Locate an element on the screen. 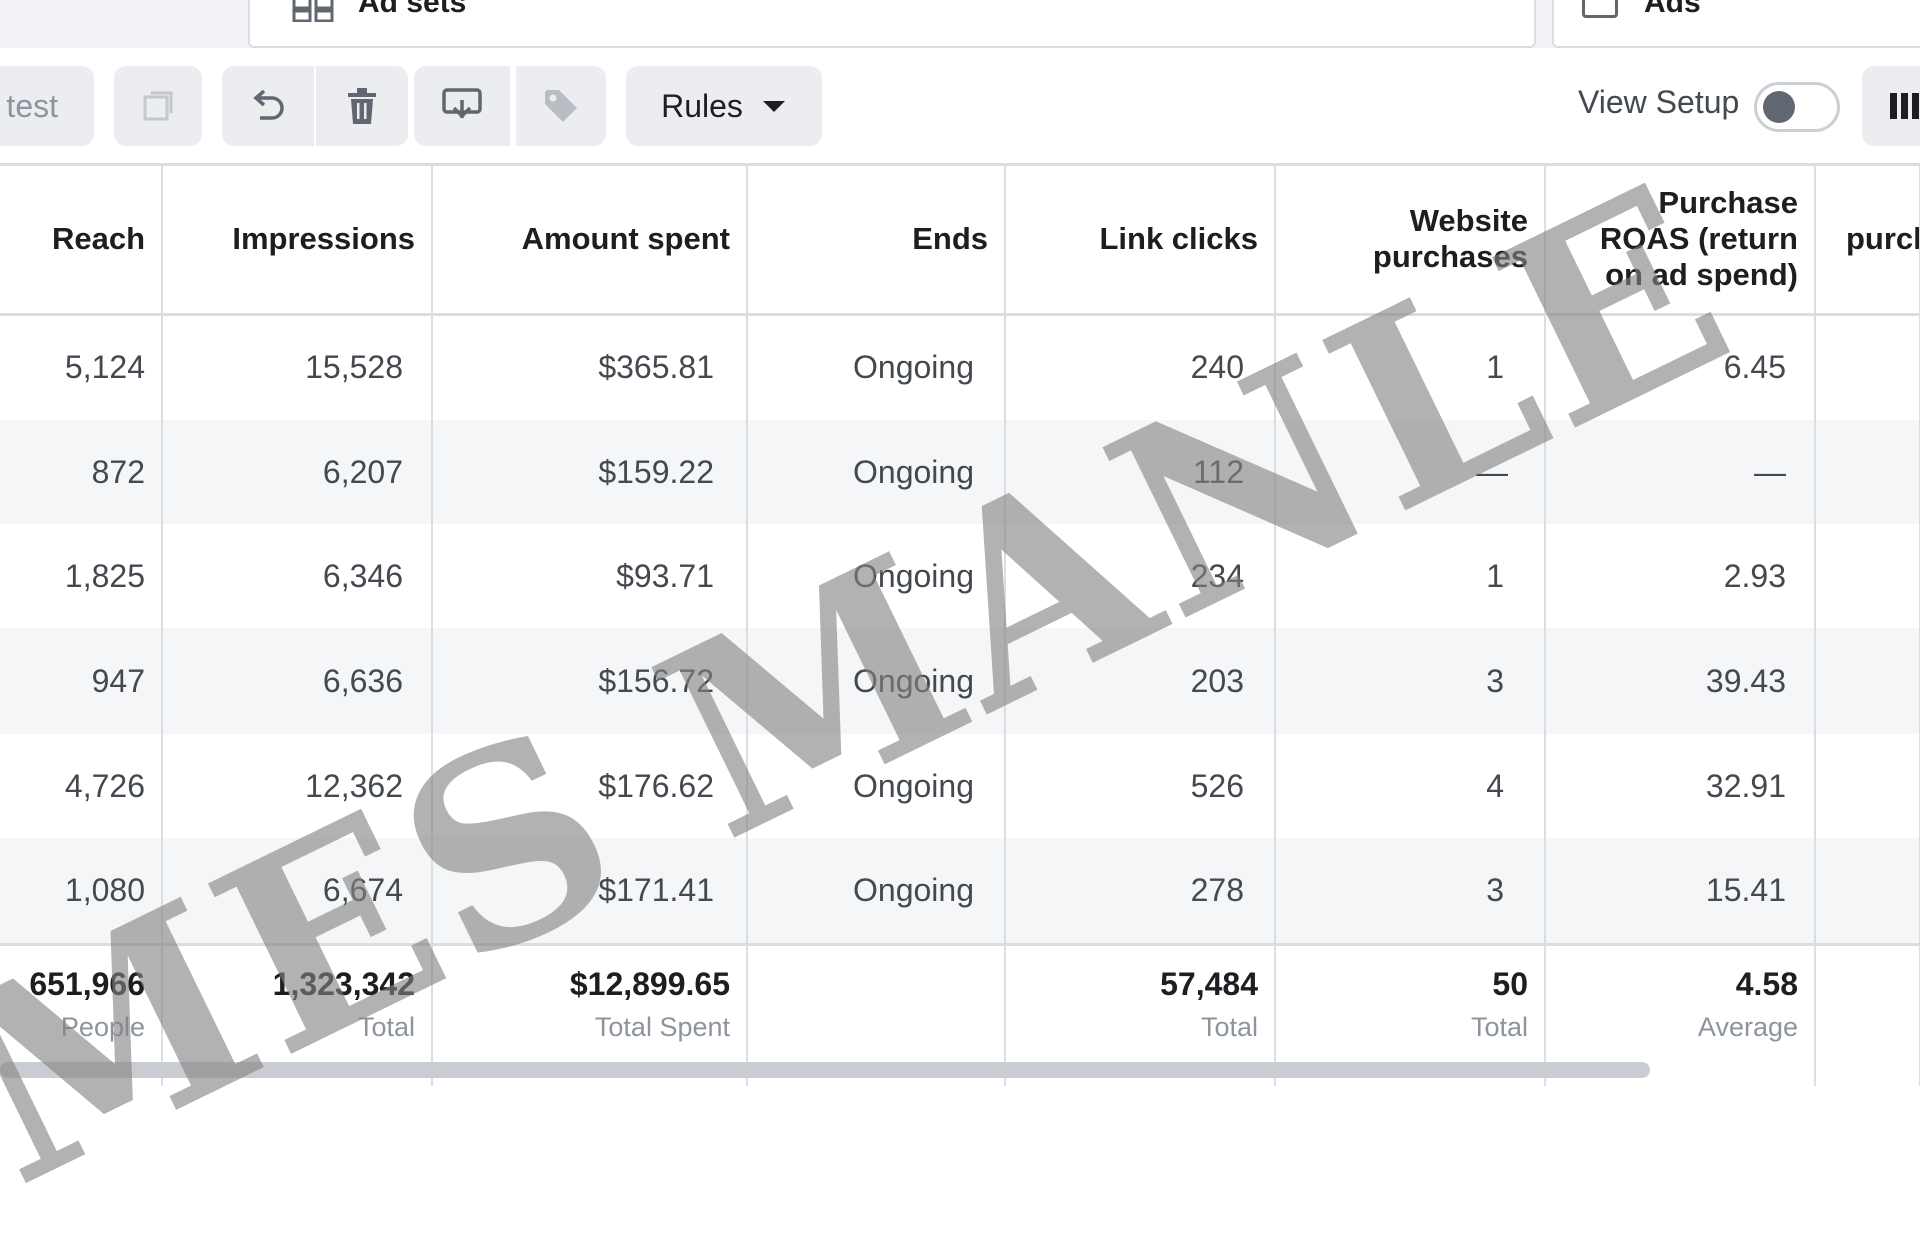 This screenshot has height=1244, width=1920. tag-button is located at coordinates (561, 106).